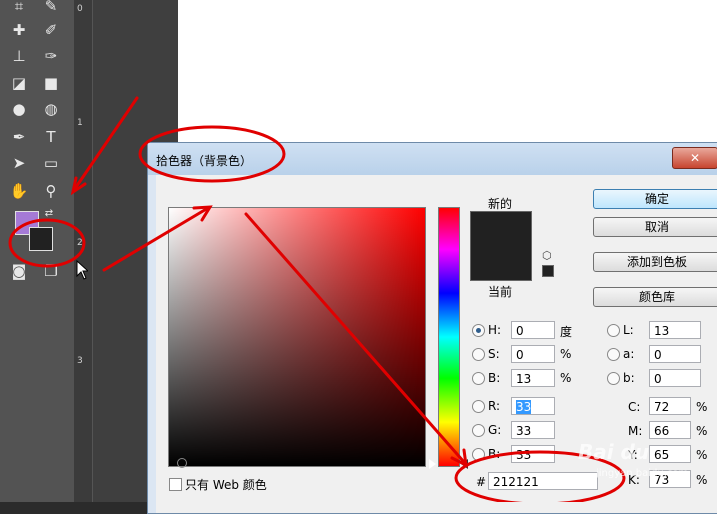 Image resolution: width=717 pixels, height=514 pixels. What do you see at coordinates (524, 407) in the screenshot?
I see `r-input-value: 33` at bounding box center [524, 407].